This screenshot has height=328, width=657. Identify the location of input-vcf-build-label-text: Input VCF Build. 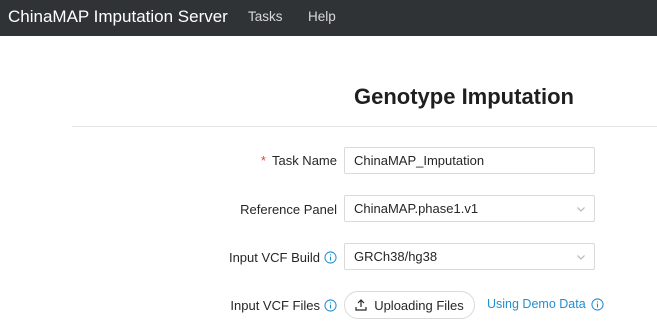
(274, 257).